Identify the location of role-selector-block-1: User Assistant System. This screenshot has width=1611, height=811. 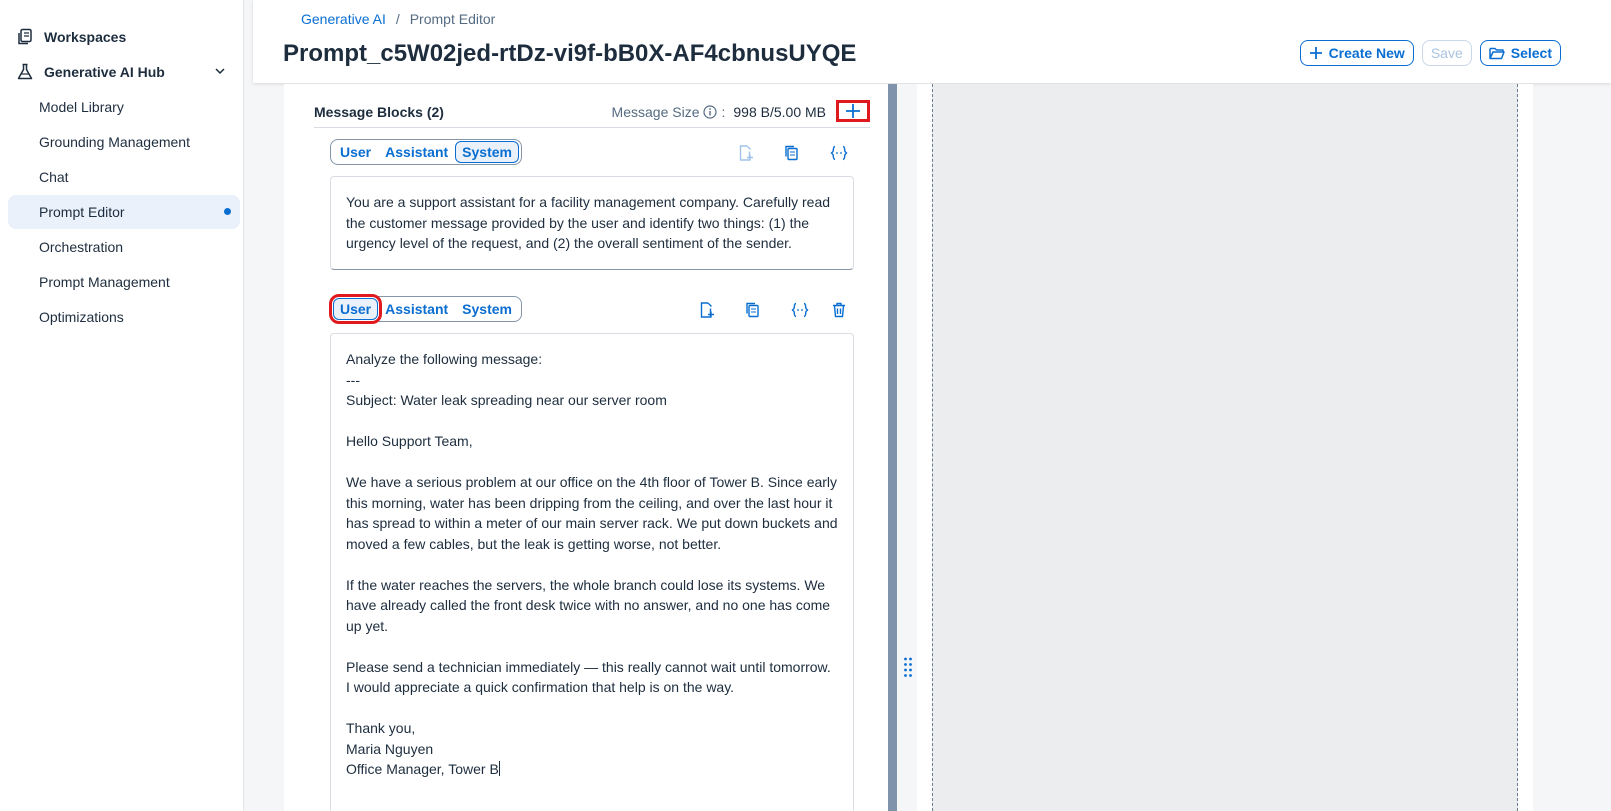
(426, 152).